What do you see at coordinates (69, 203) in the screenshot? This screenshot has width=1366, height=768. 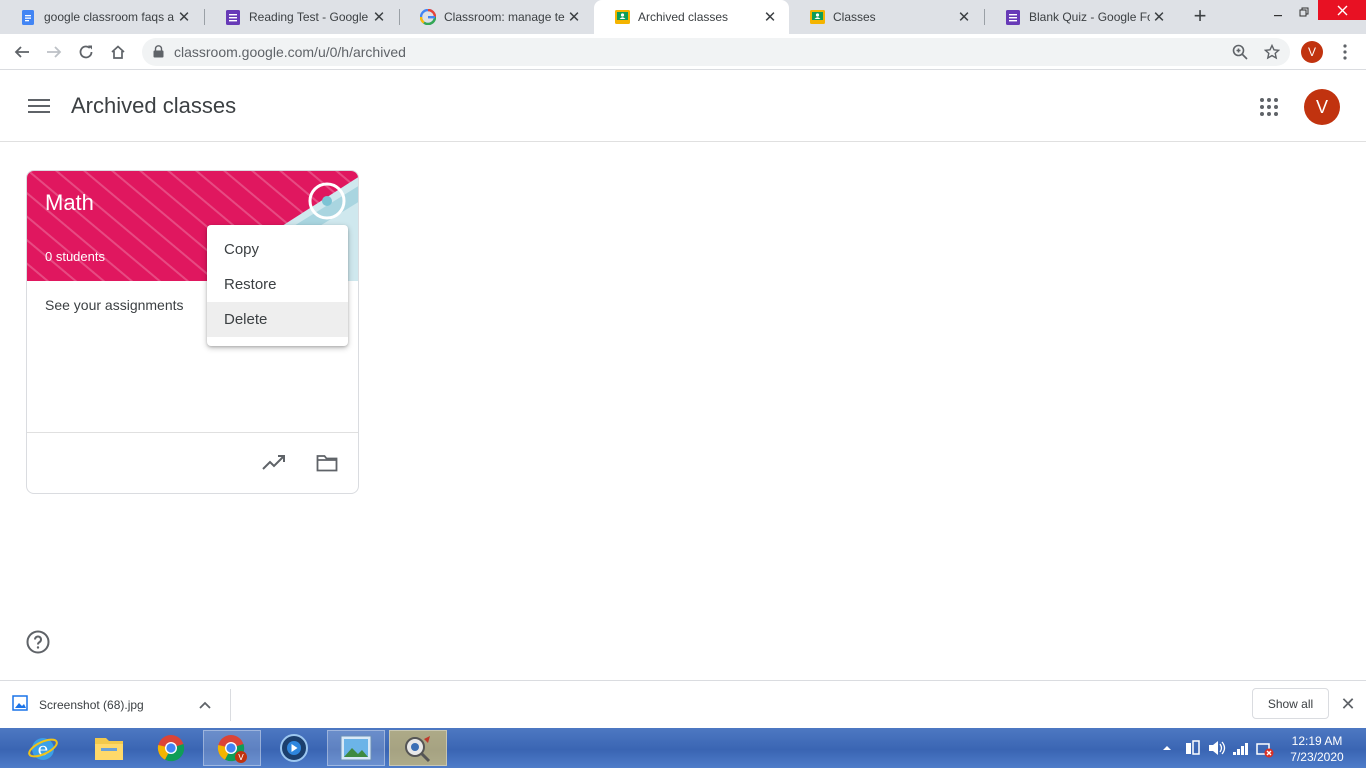 I see `class-name: Math` at bounding box center [69, 203].